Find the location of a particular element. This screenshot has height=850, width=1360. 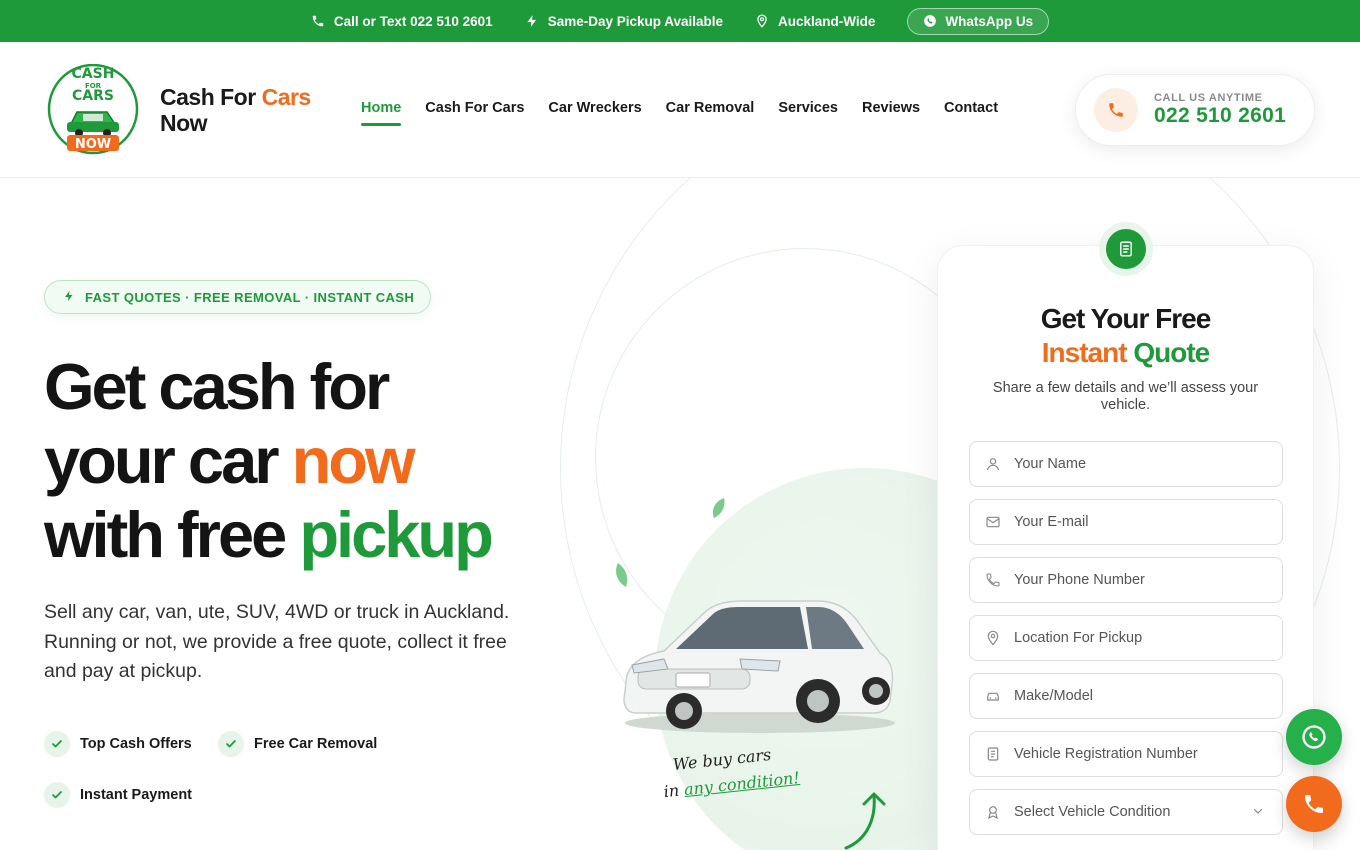

name-input: Your Name is located at coordinates (1126, 464).